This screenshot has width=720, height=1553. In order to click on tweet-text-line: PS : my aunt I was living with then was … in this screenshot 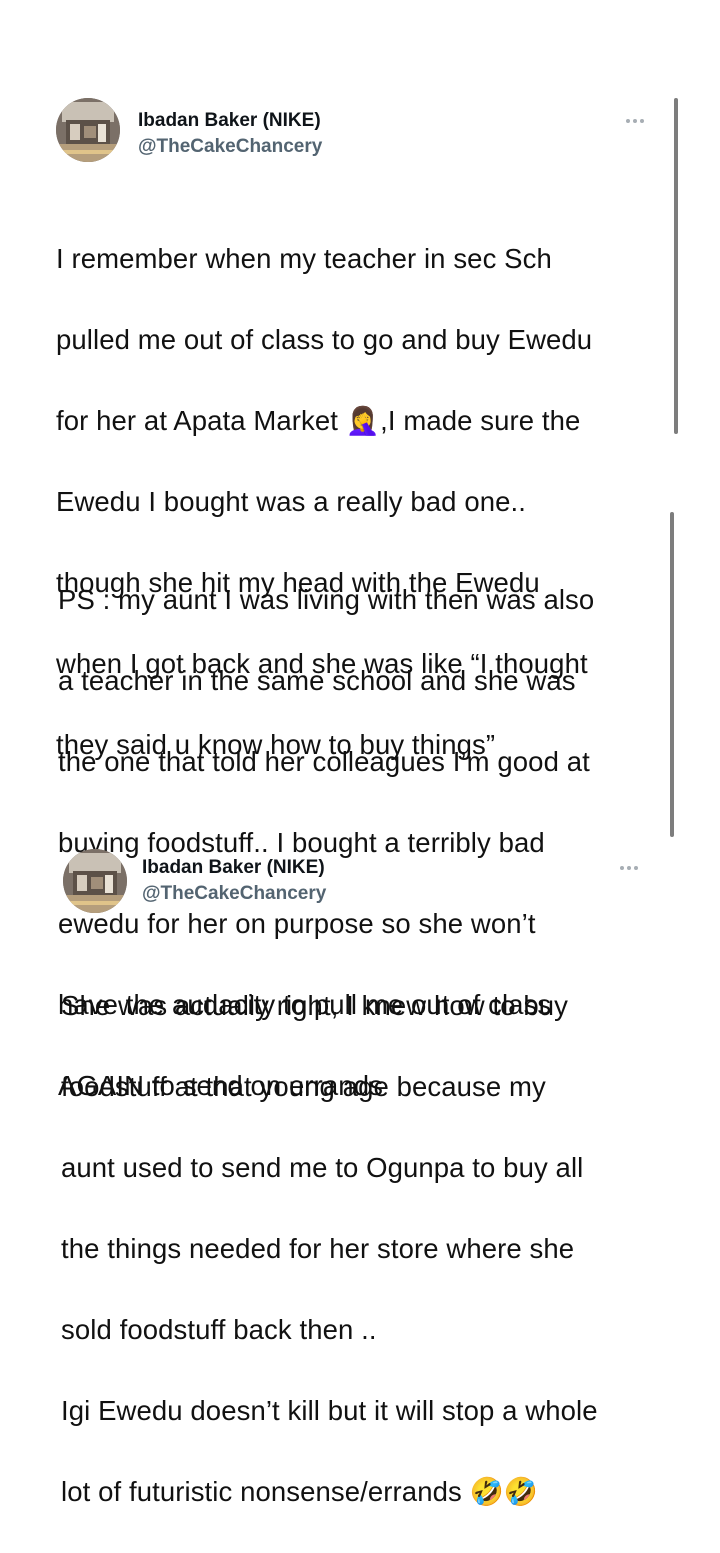, I will do `click(326, 599)`.